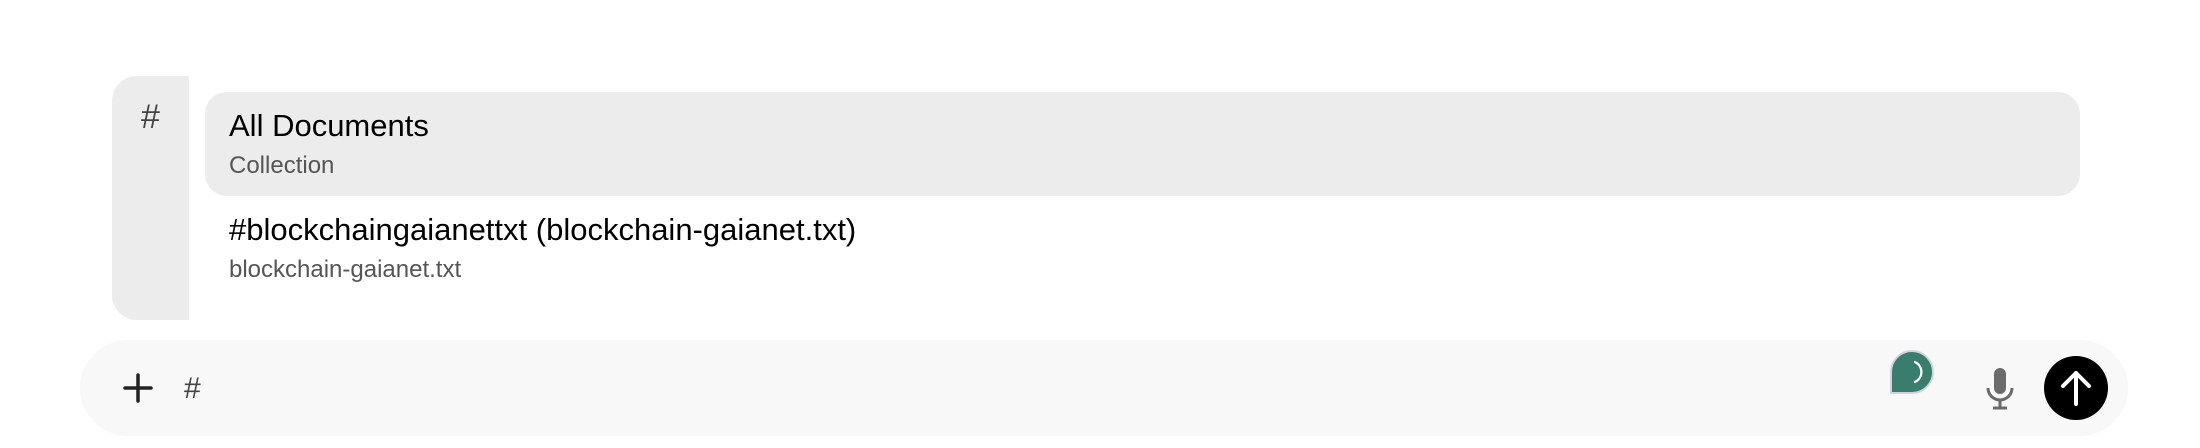  I want to click on plus-icon, so click(138, 388).